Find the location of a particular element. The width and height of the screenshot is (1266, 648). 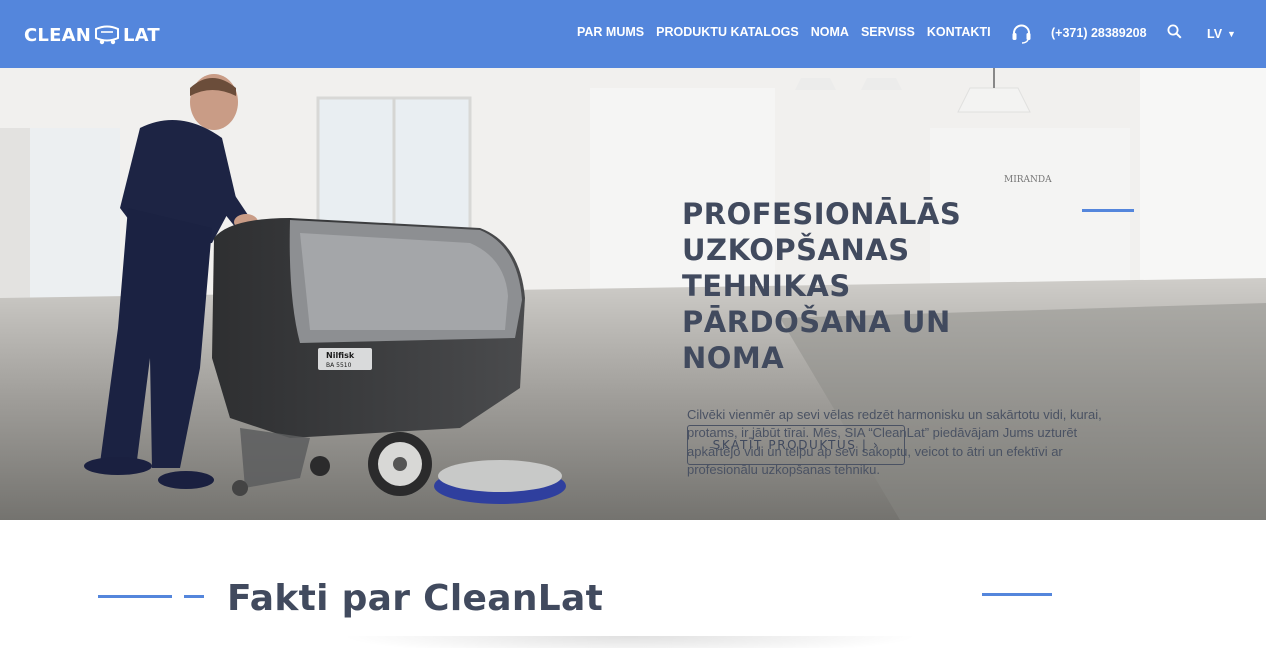

facts-title: Fakti par CleanLat is located at coordinates (415, 598).